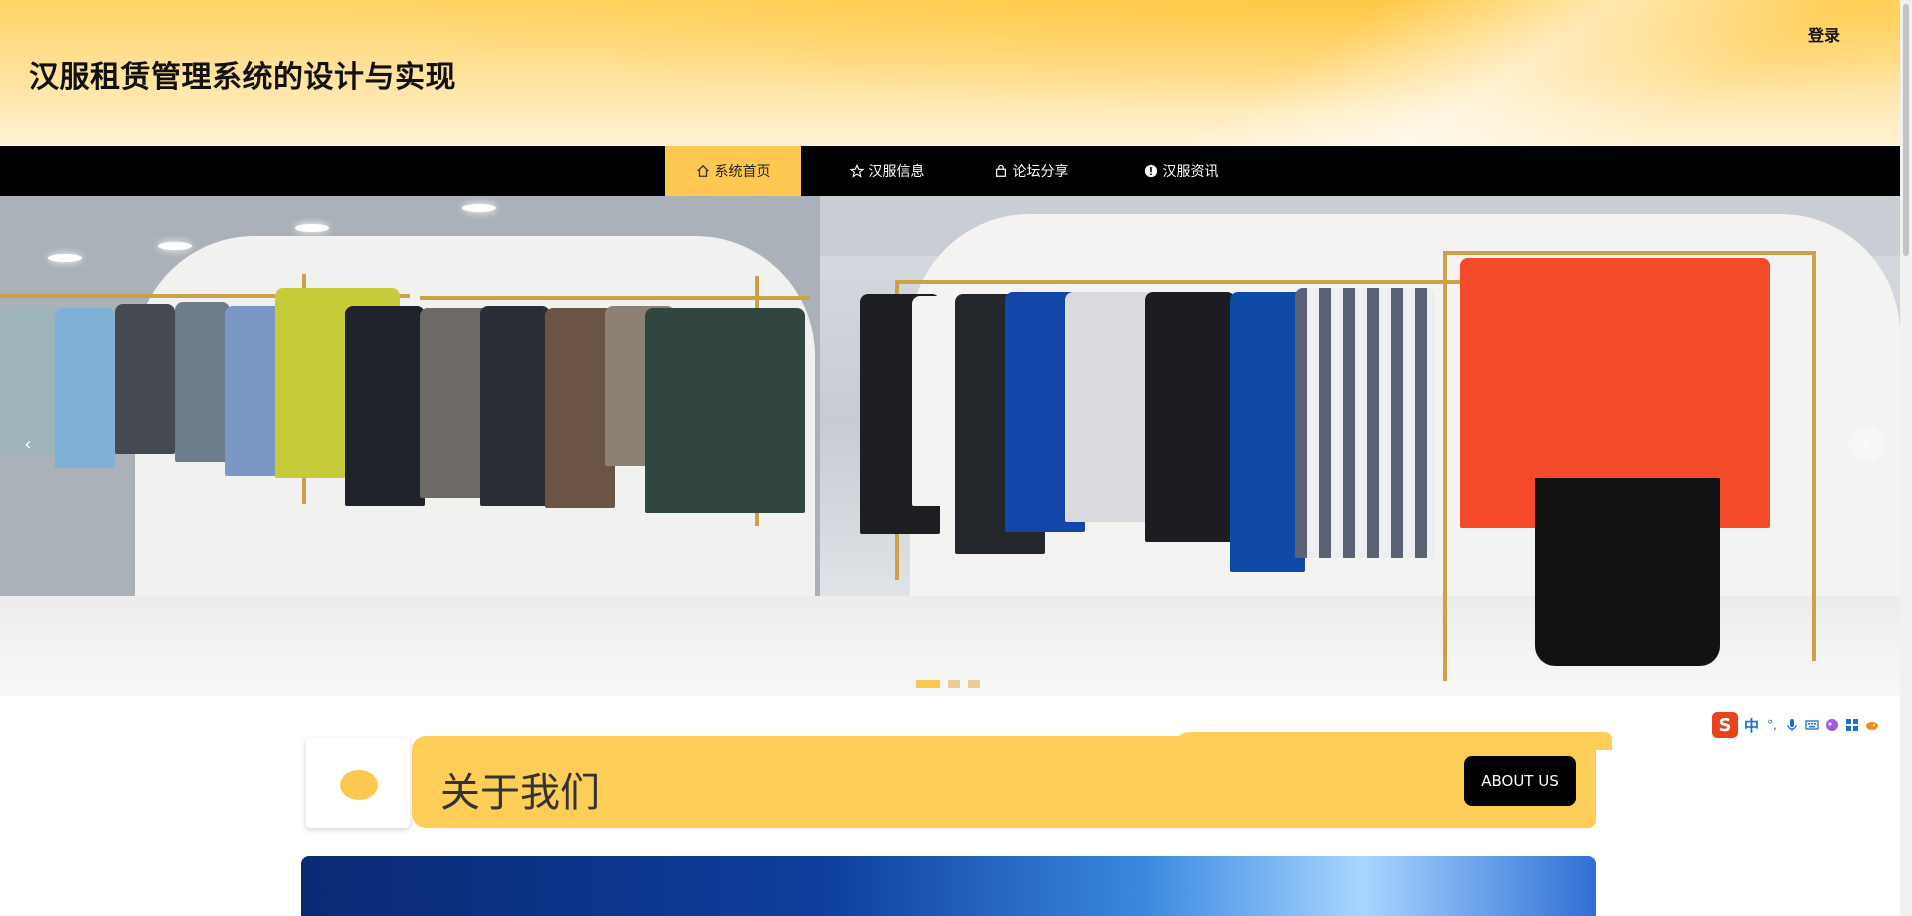  Describe the element at coordinates (948, 886) in the screenshot. I see `about-image-panel` at that location.